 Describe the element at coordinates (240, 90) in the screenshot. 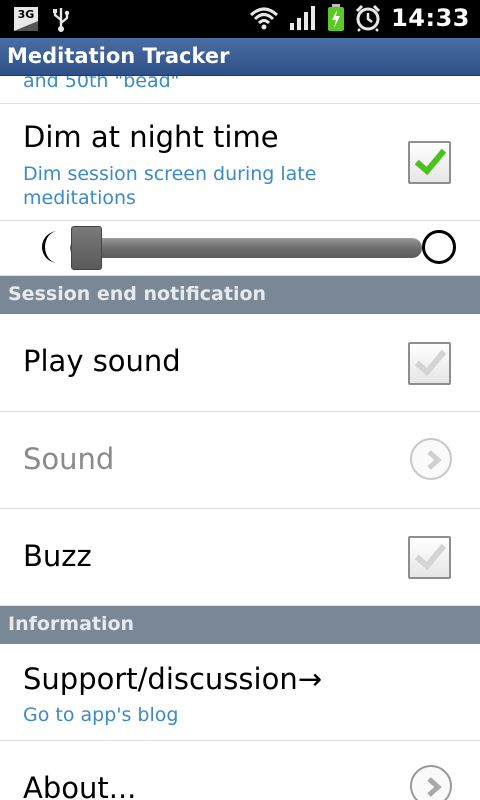

I see `list-item-previous: and 50th "bead"` at that location.